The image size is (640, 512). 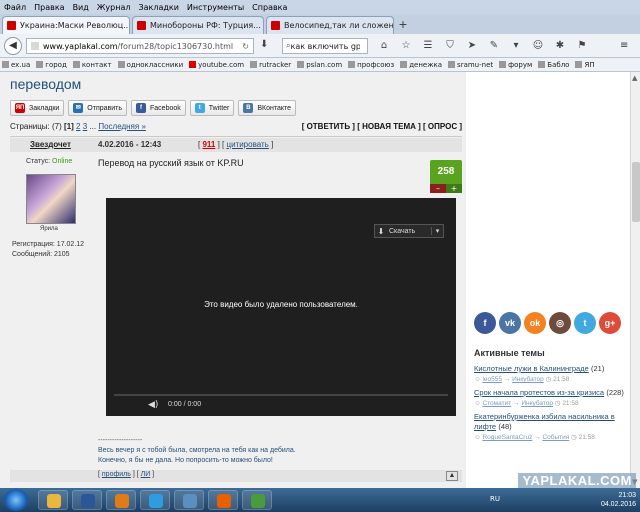 I want to click on seek-bar, so click(x=281, y=395).